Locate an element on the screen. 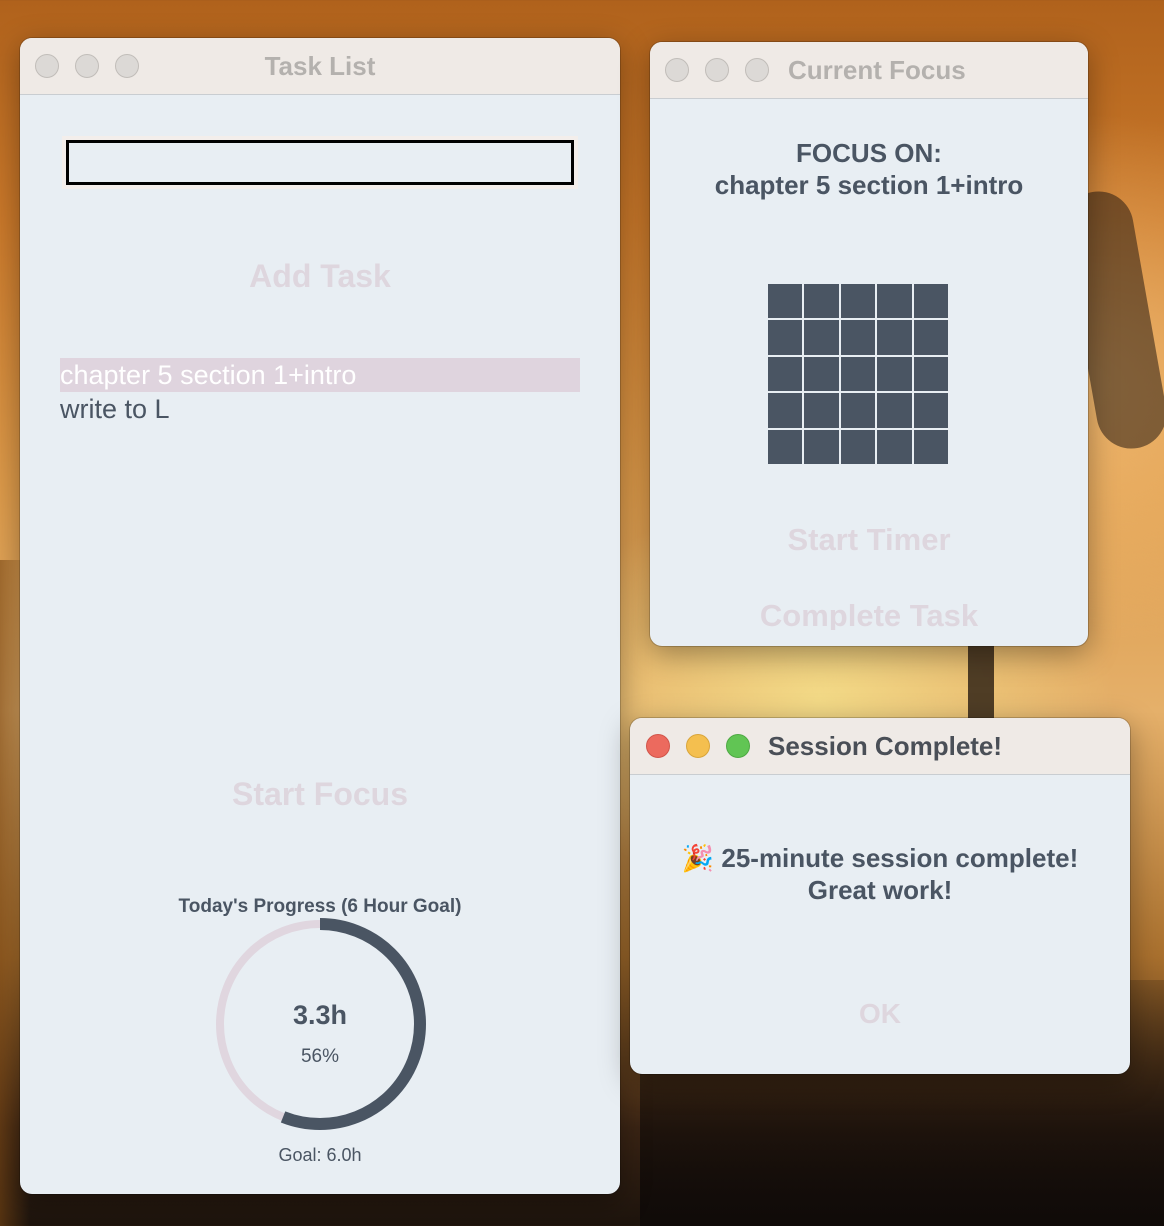 The height and width of the screenshot is (1226, 1164). dialog-message-line1: 25-minute session complete! is located at coordinates (900, 858).